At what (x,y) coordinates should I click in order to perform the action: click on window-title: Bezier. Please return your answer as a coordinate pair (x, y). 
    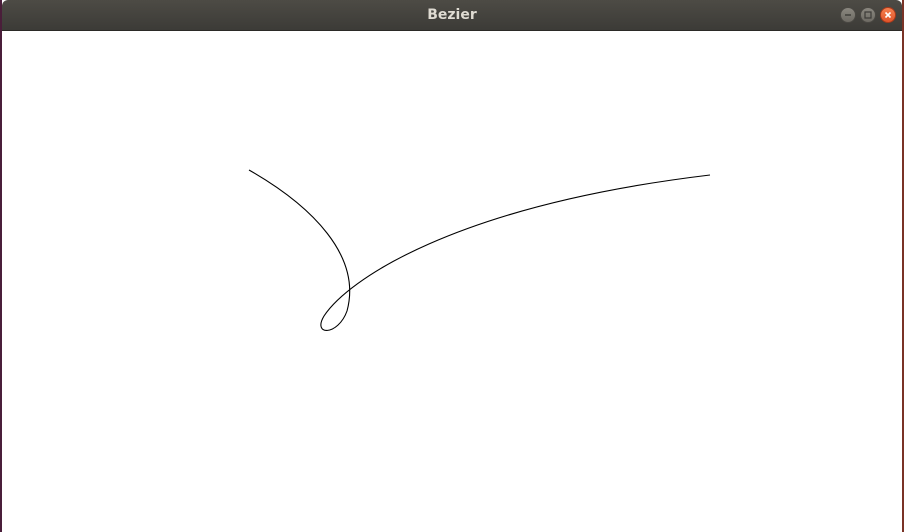
    Looking at the image, I should click on (452, 15).